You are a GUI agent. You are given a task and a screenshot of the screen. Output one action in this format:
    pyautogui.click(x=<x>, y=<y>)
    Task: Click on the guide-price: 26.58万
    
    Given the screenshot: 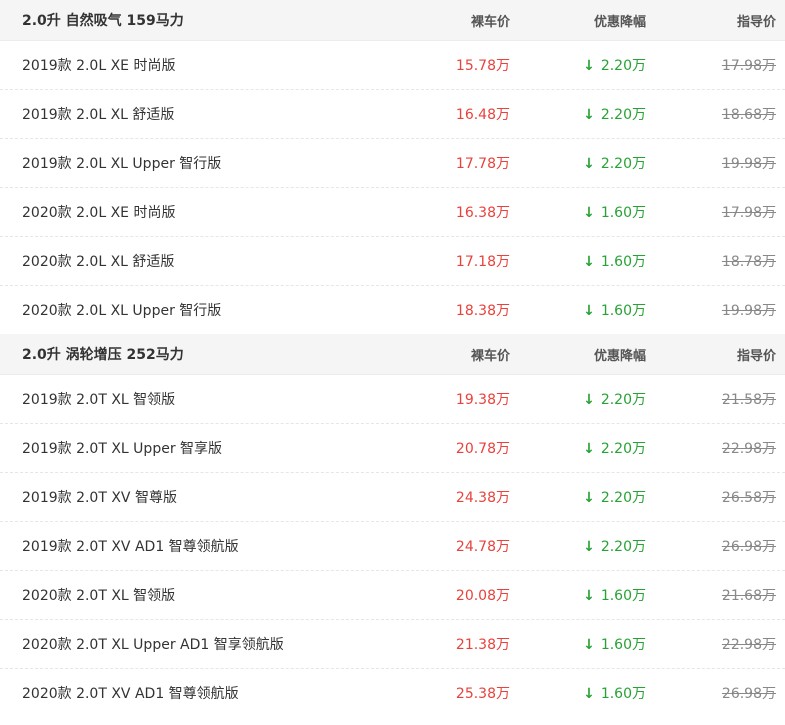 What is the action you would take?
    pyautogui.click(x=748, y=498)
    